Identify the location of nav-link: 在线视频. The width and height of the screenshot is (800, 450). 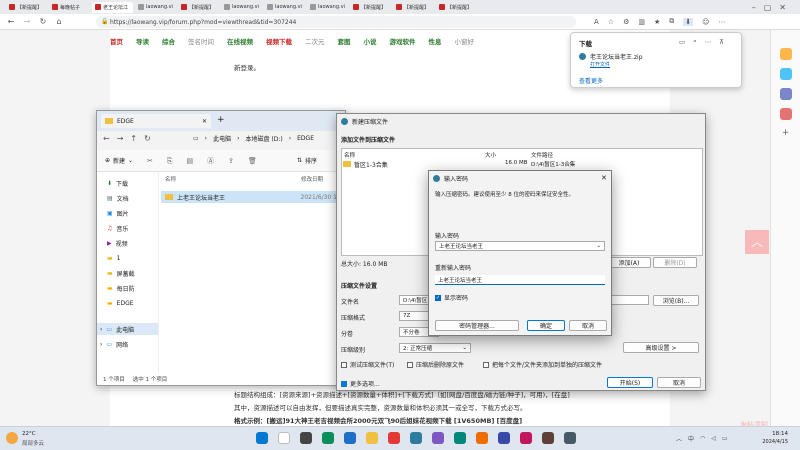
(240, 43).